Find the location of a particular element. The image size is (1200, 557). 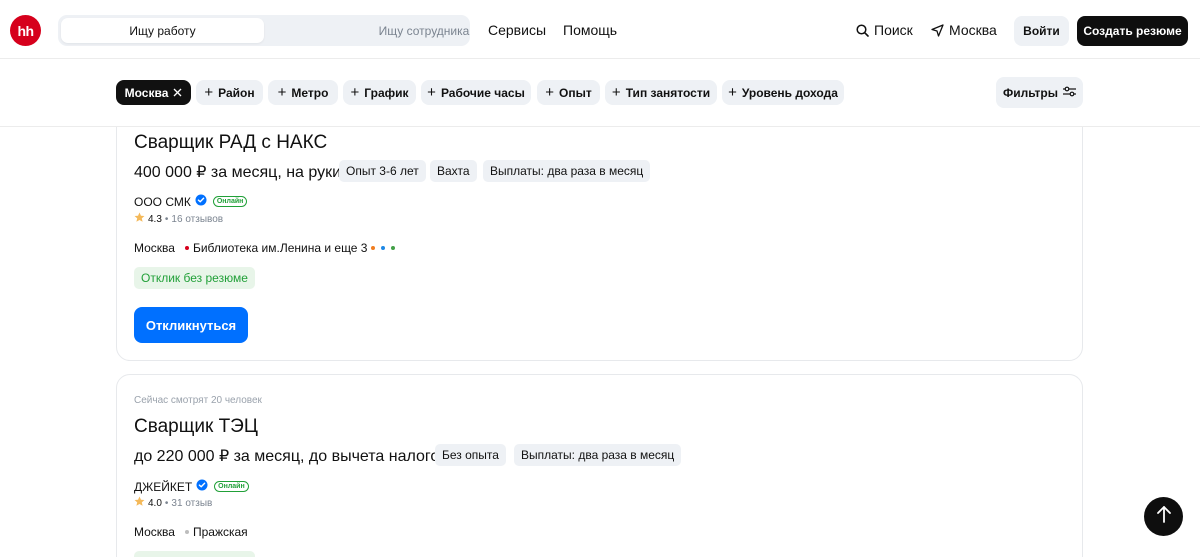

company: ДЖЕЙКЕТ Онлайн is located at coordinates (191, 486).